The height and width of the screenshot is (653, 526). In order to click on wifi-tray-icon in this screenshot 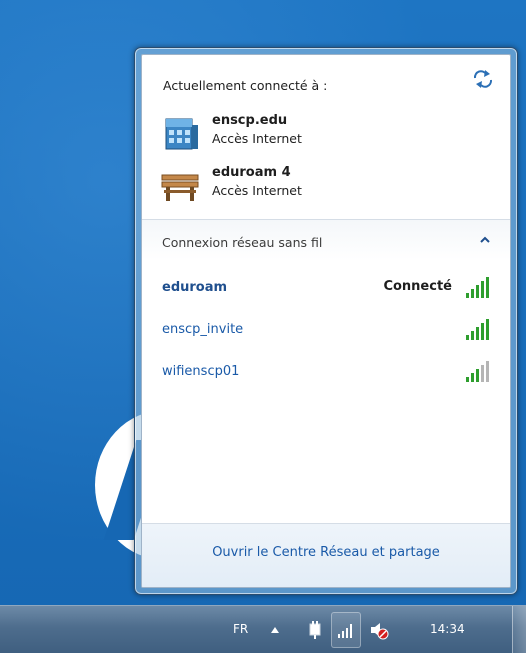, I will do `click(346, 630)`.